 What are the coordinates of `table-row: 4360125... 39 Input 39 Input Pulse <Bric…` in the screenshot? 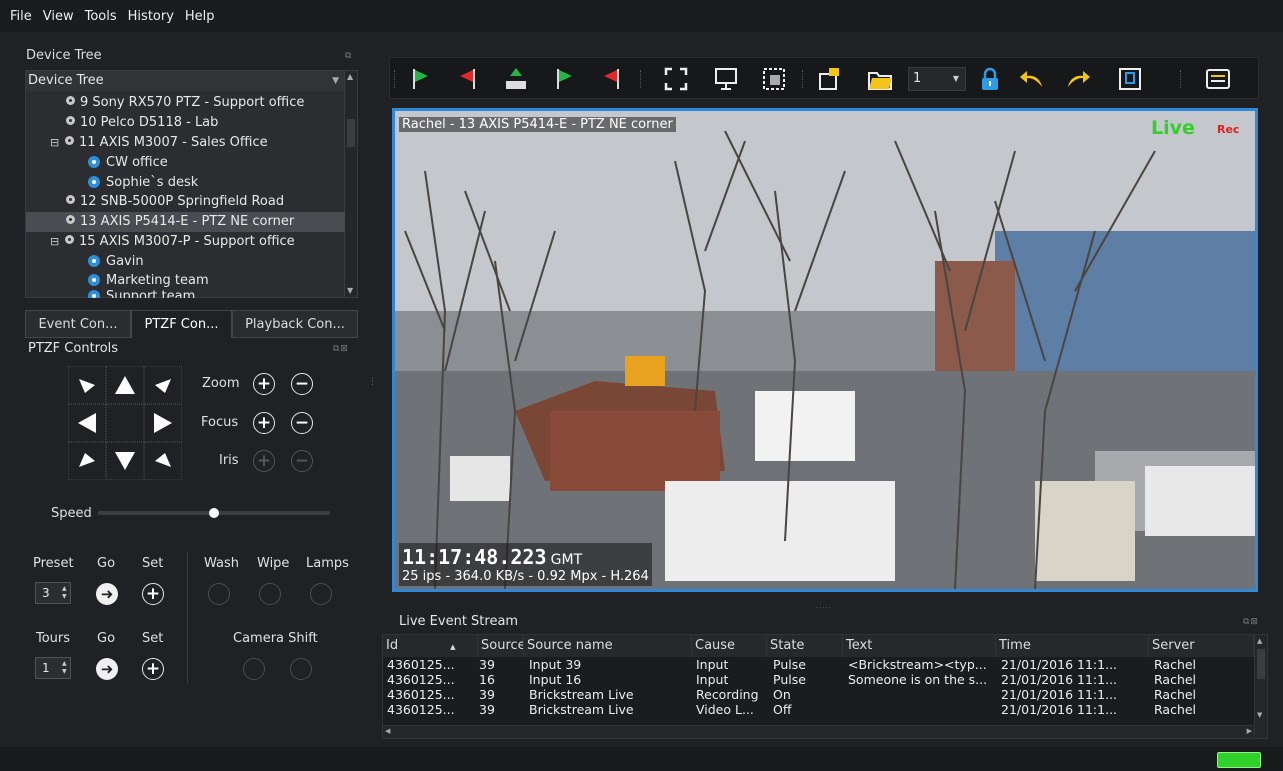 It's located at (818, 664).